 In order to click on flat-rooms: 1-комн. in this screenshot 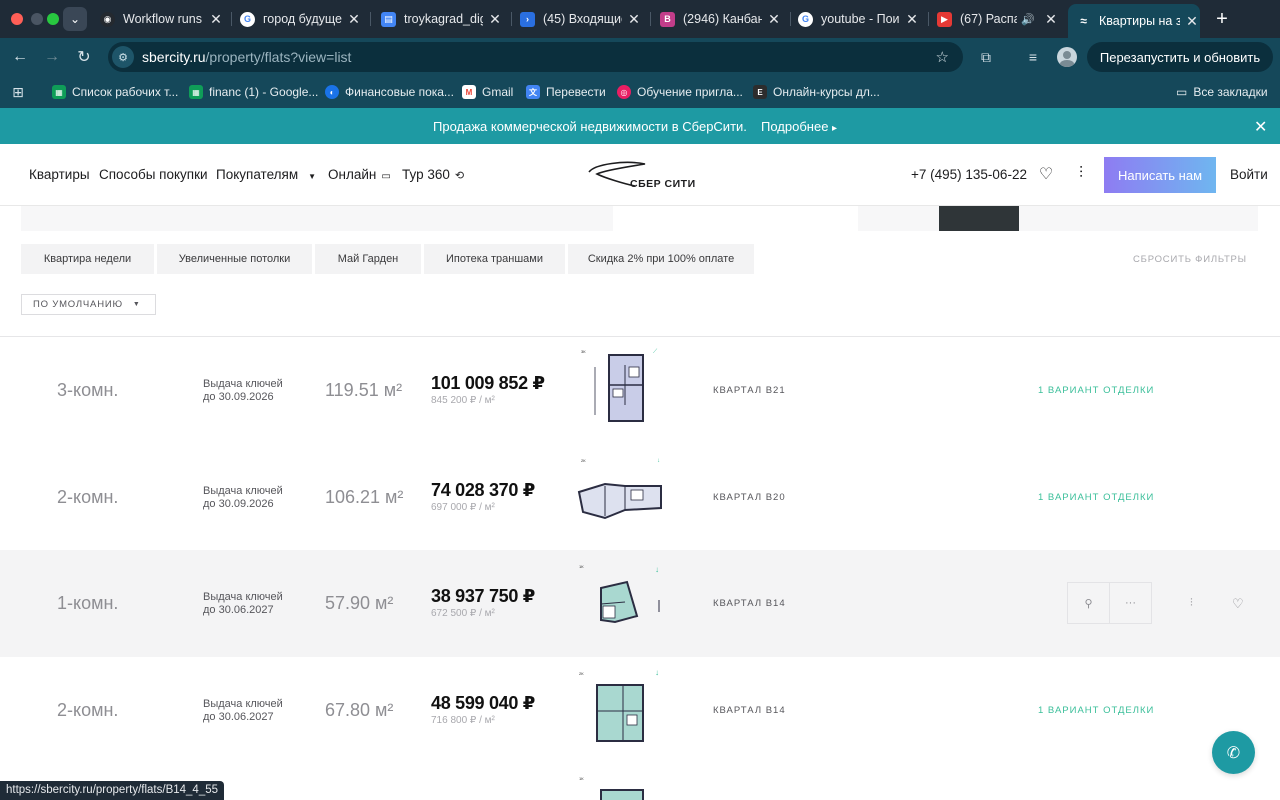, I will do `click(88, 603)`.